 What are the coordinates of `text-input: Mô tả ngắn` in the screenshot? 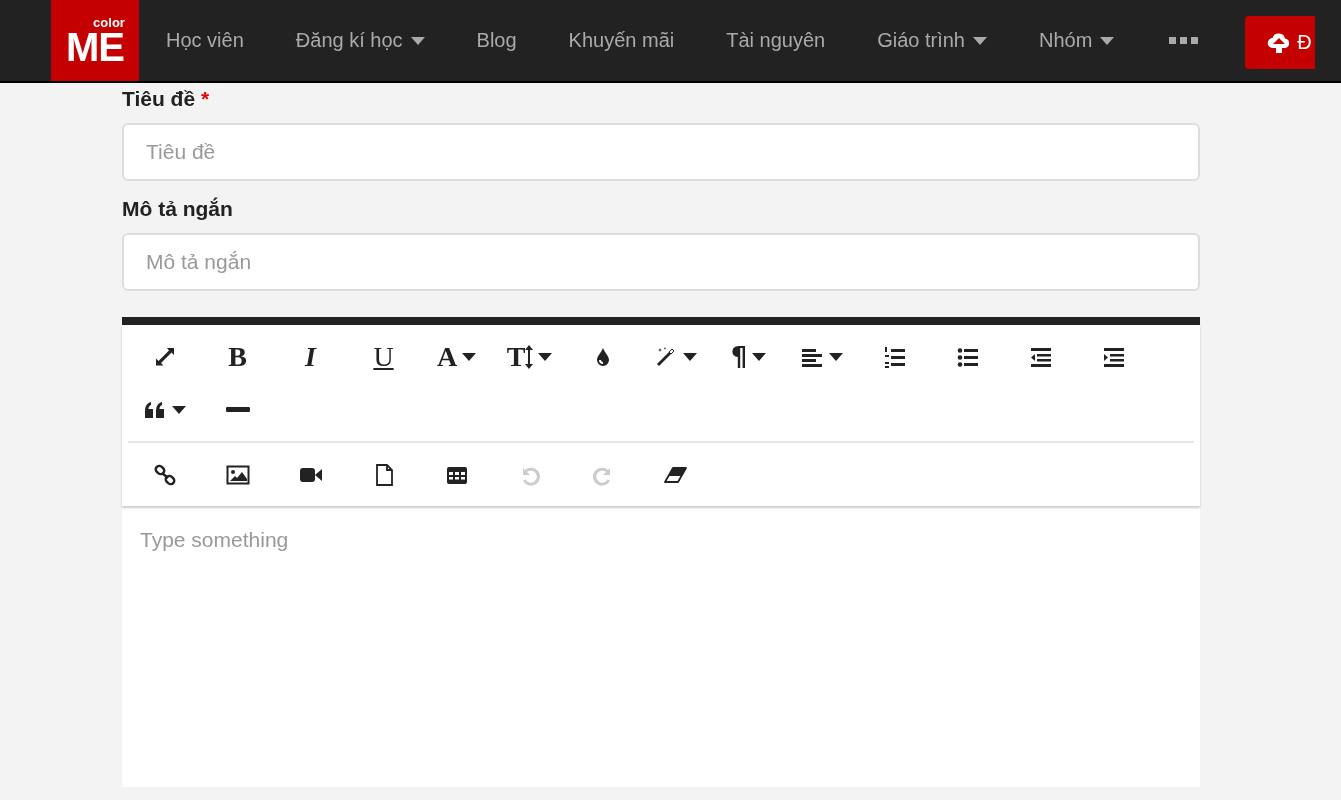 It's located at (661, 262).